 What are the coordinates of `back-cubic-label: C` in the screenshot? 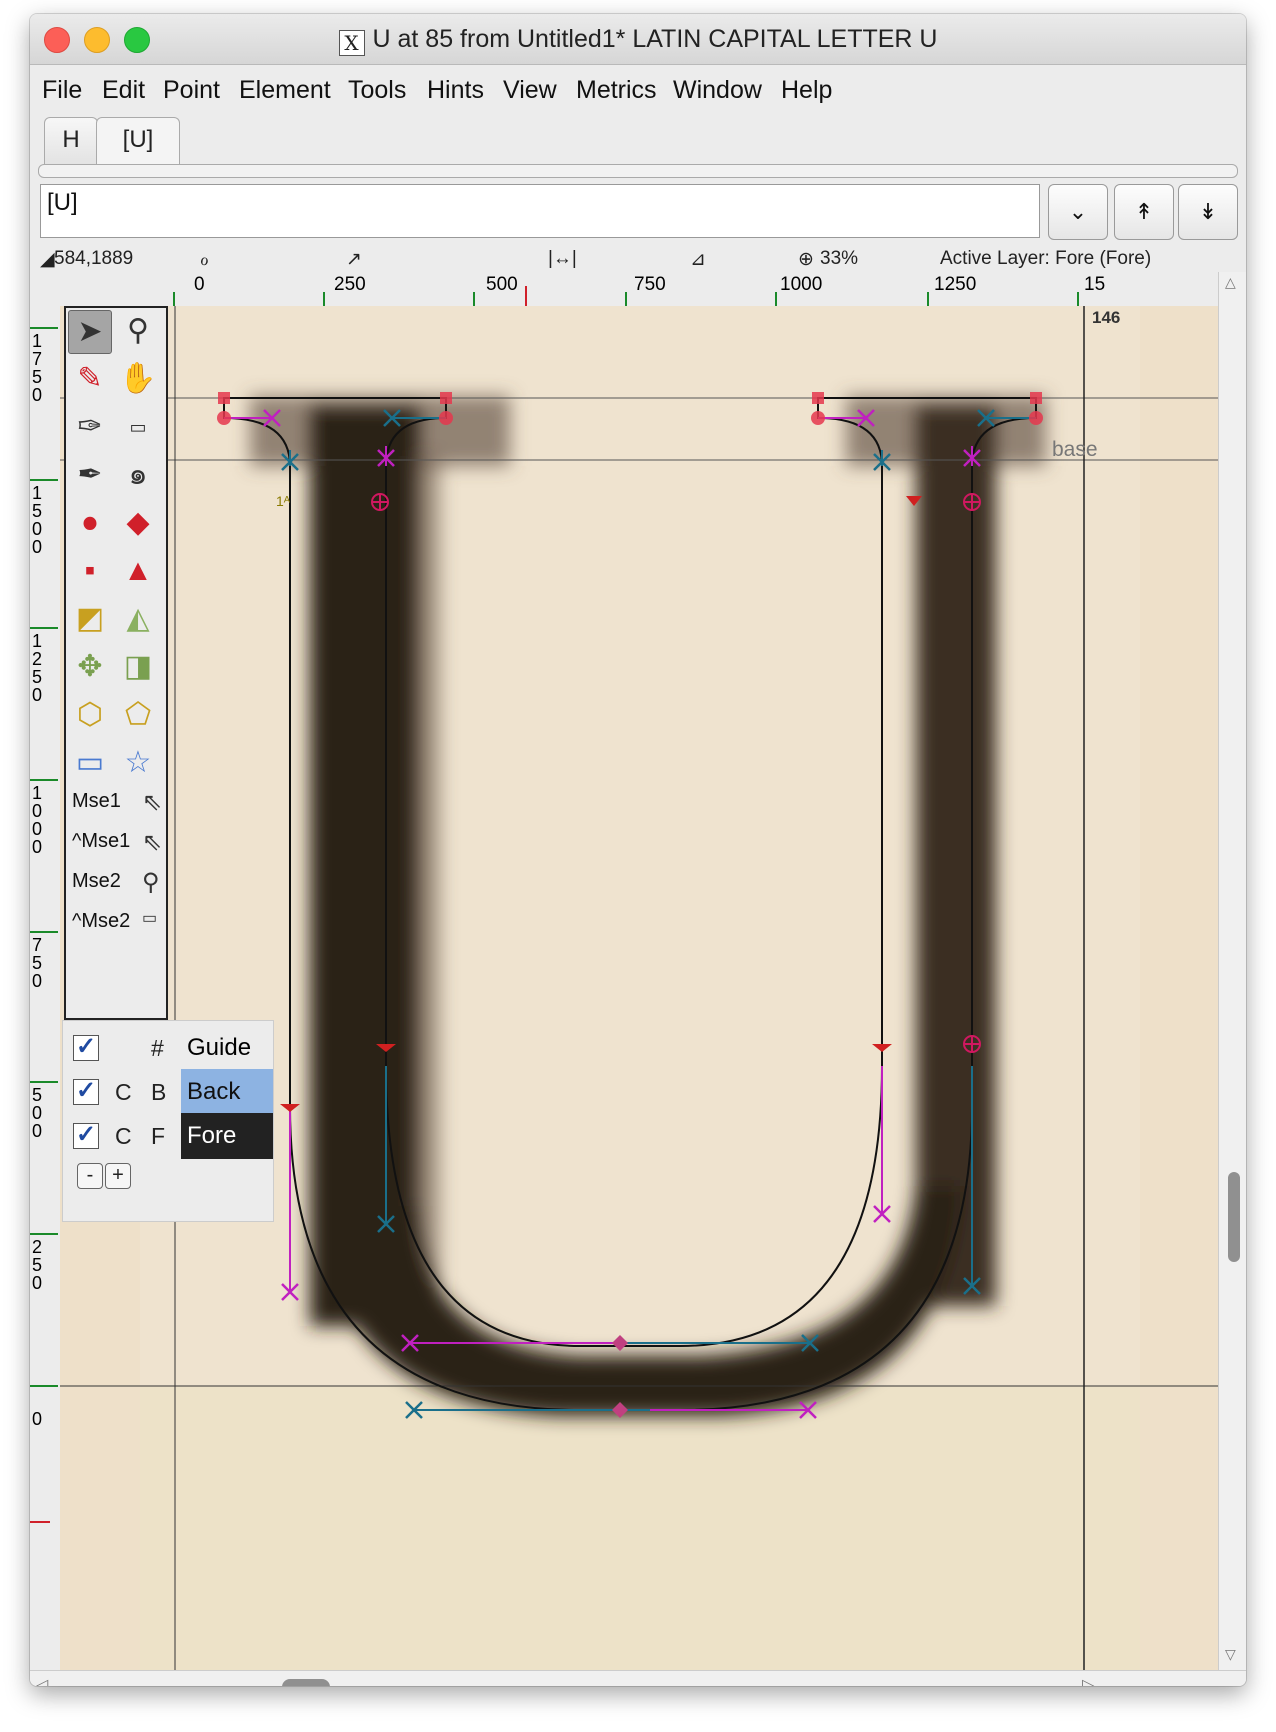 It's located at (123, 1092).